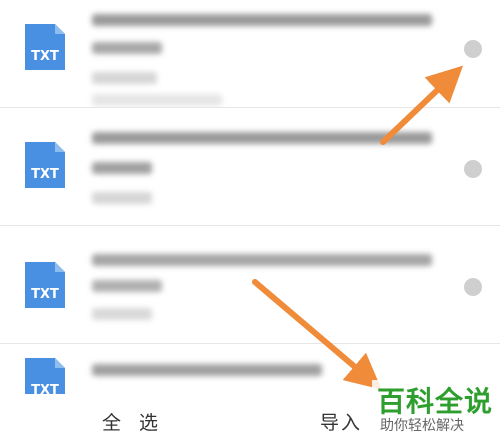 This screenshot has width=500, height=445. What do you see at coordinates (341, 421) in the screenshot?
I see `import-button: 导入` at bounding box center [341, 421].